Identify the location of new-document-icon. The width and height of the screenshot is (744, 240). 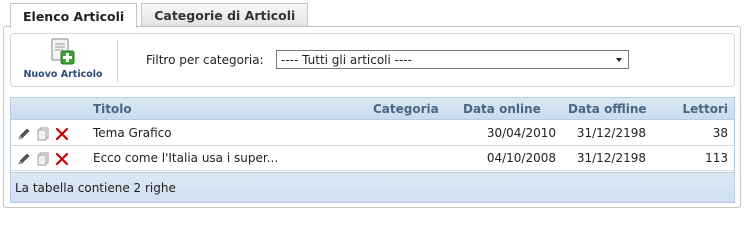
(62, 53).